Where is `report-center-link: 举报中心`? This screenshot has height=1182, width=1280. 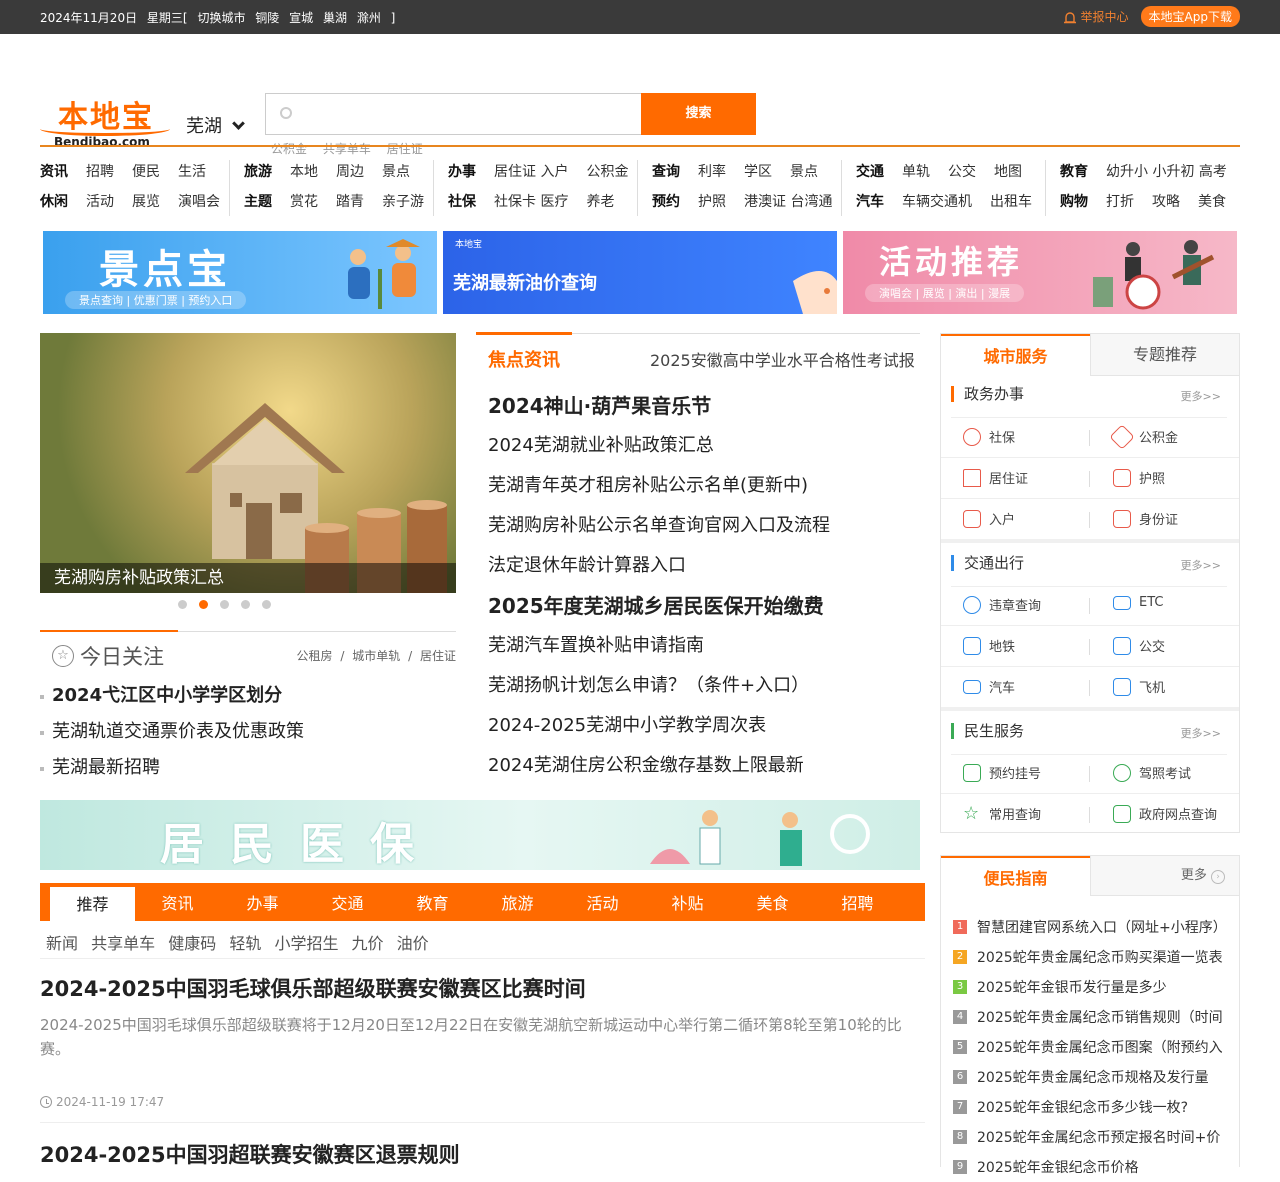 report-center-link: 举报中心 is located at coordinates (1096, 16).